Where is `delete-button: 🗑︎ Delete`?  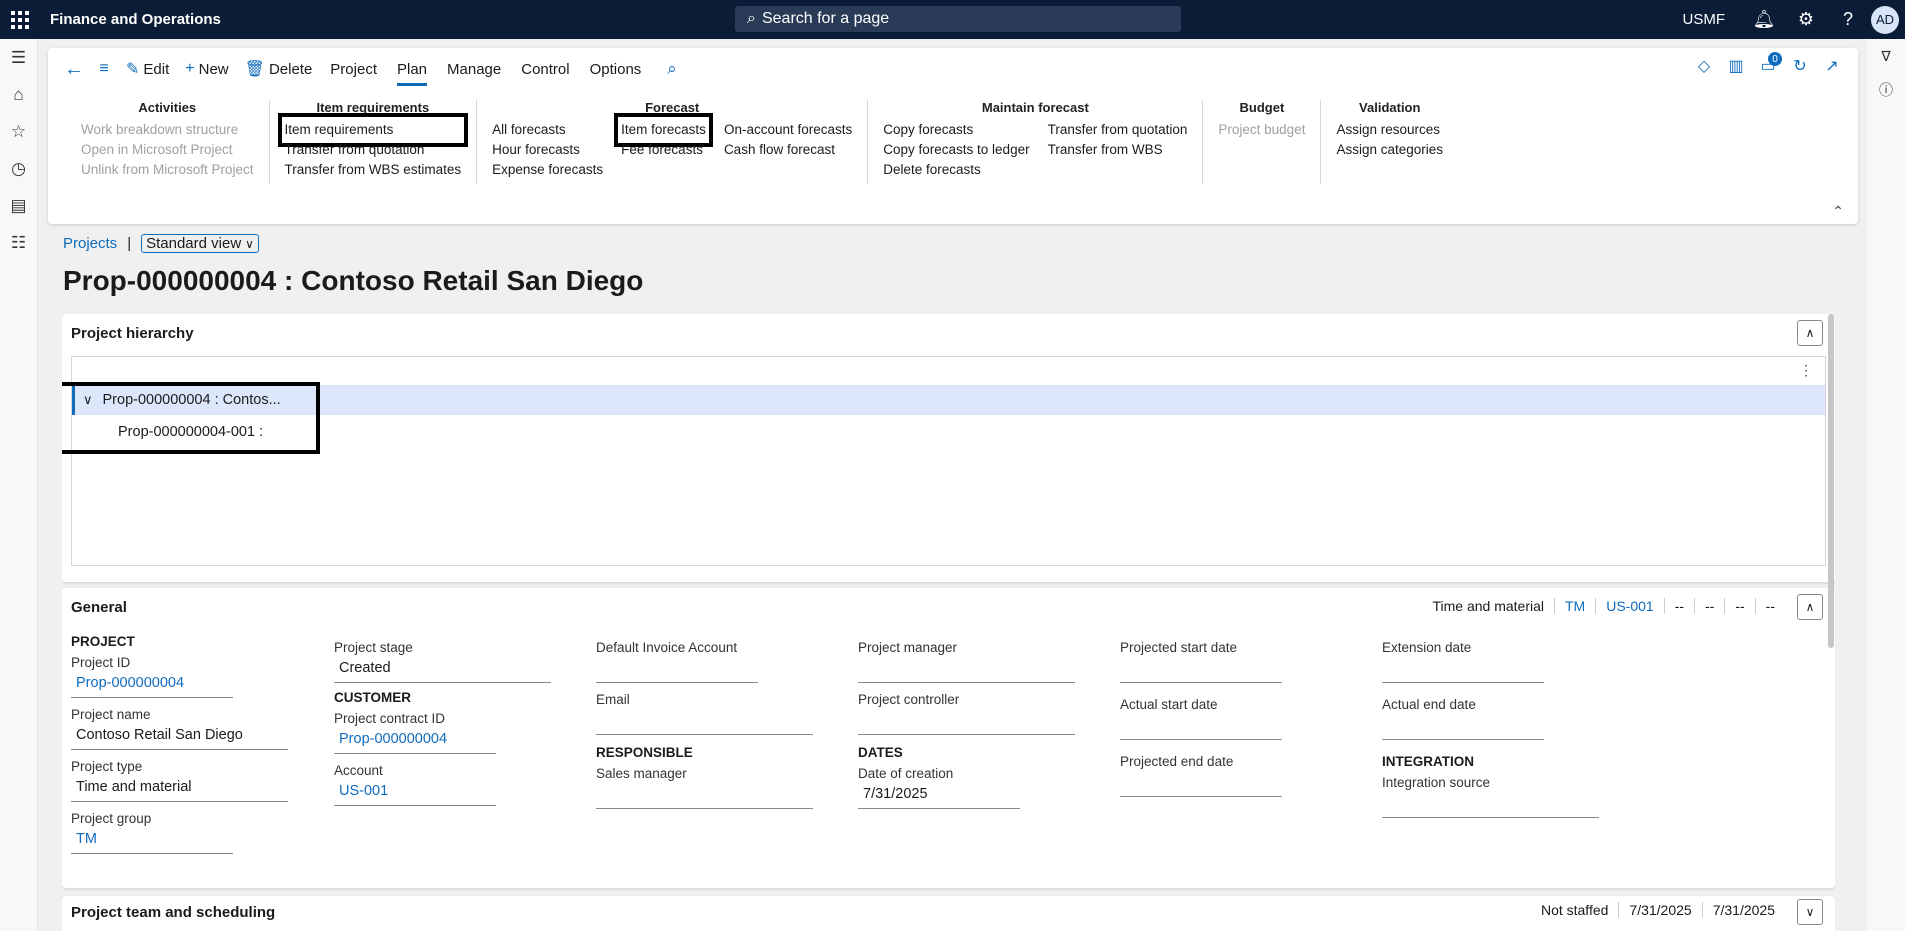
delete-button: 🗑︎ Delete is located at coordinates (279, 69).